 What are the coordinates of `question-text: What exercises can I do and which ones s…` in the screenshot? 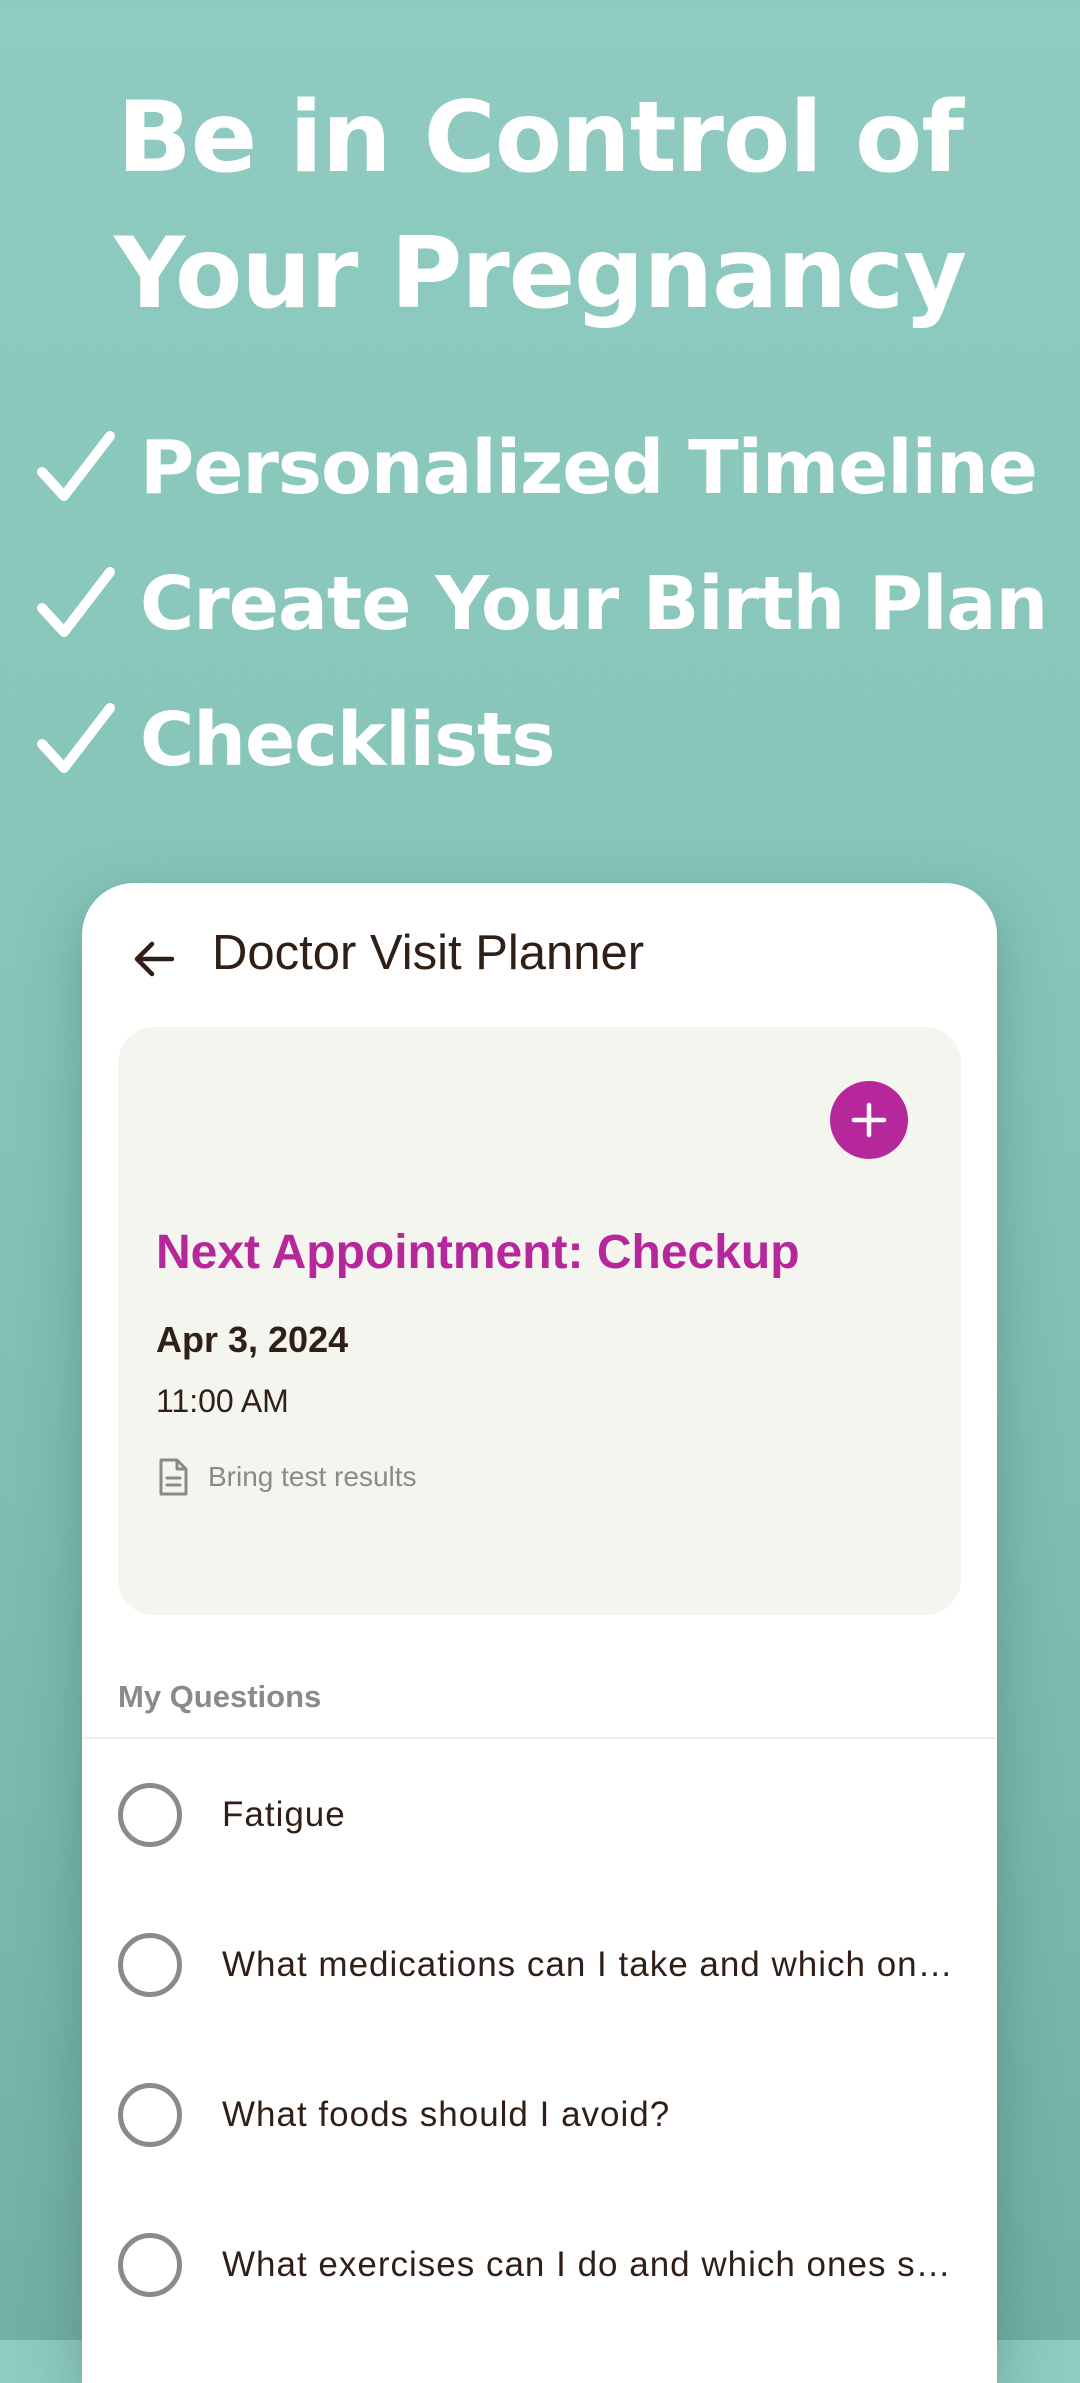 It's located at (592, 2264).